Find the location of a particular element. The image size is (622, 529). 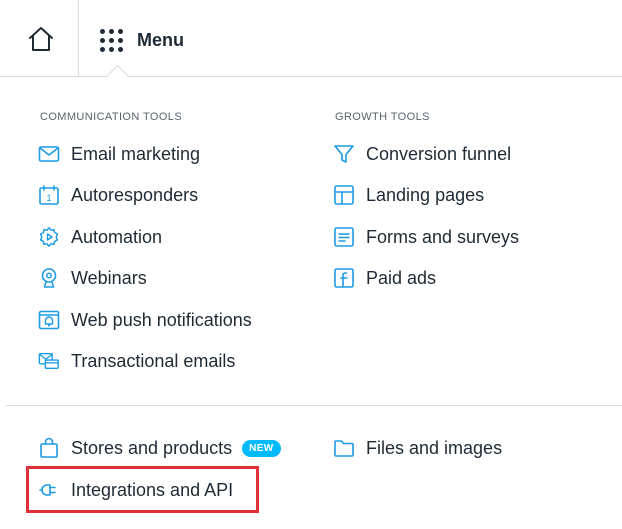

facebook-ad-icon is located at coordinates (344, 278).